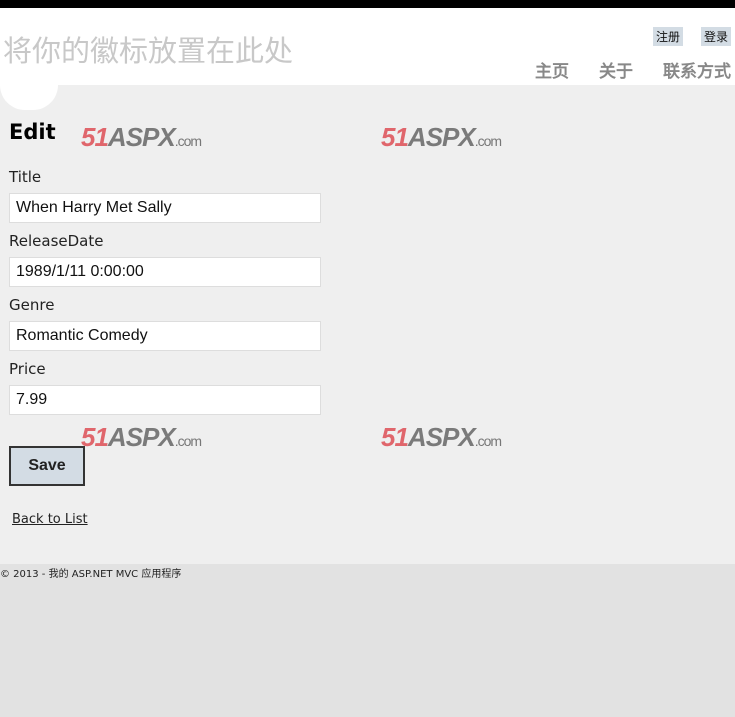 The height and width of the screenshot is (717, 735). I want to click on genre-label: Genre, so click(32, 305).